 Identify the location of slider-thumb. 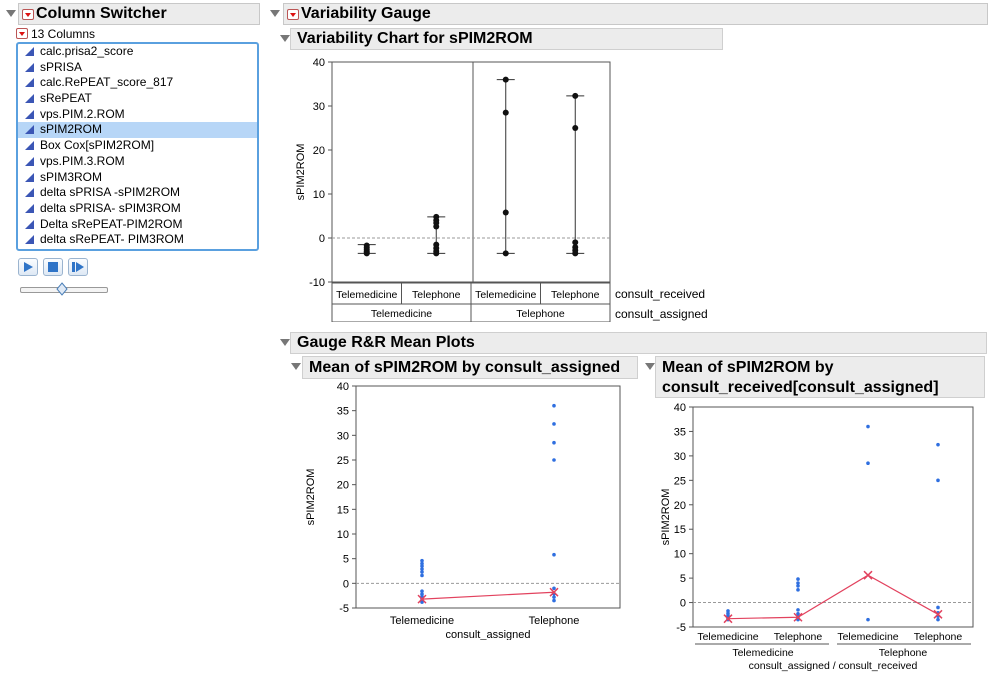
(62, 289).